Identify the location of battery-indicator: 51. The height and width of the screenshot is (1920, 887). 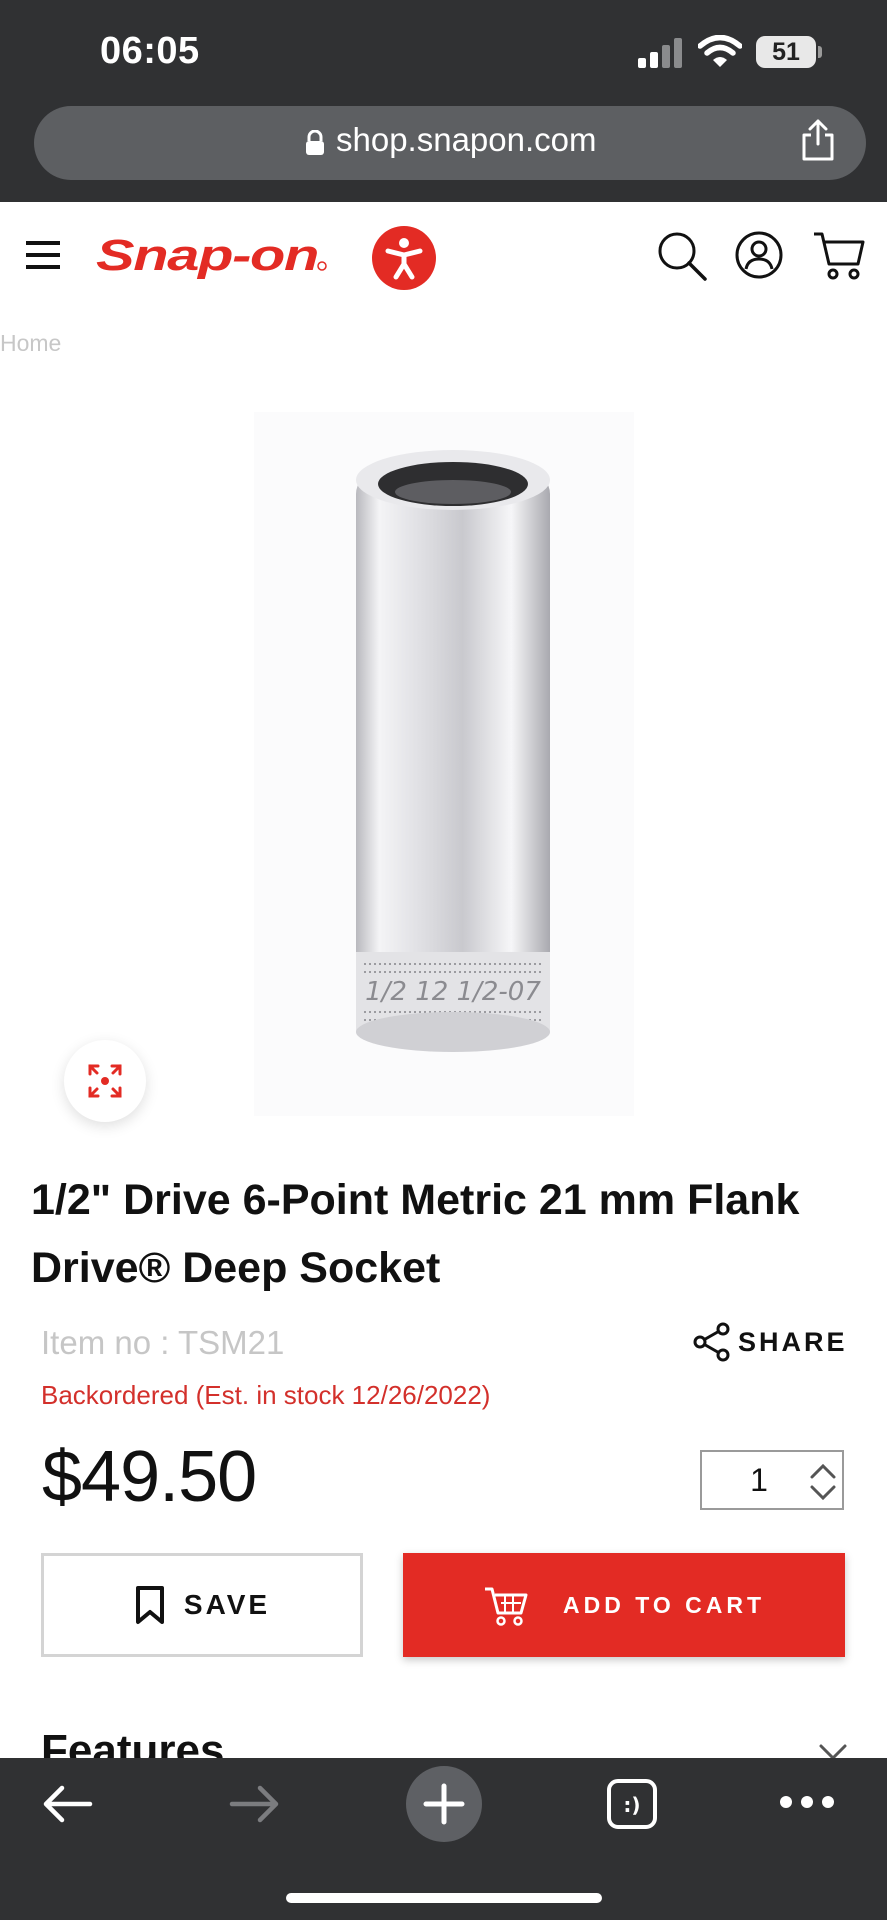
(786, 52).